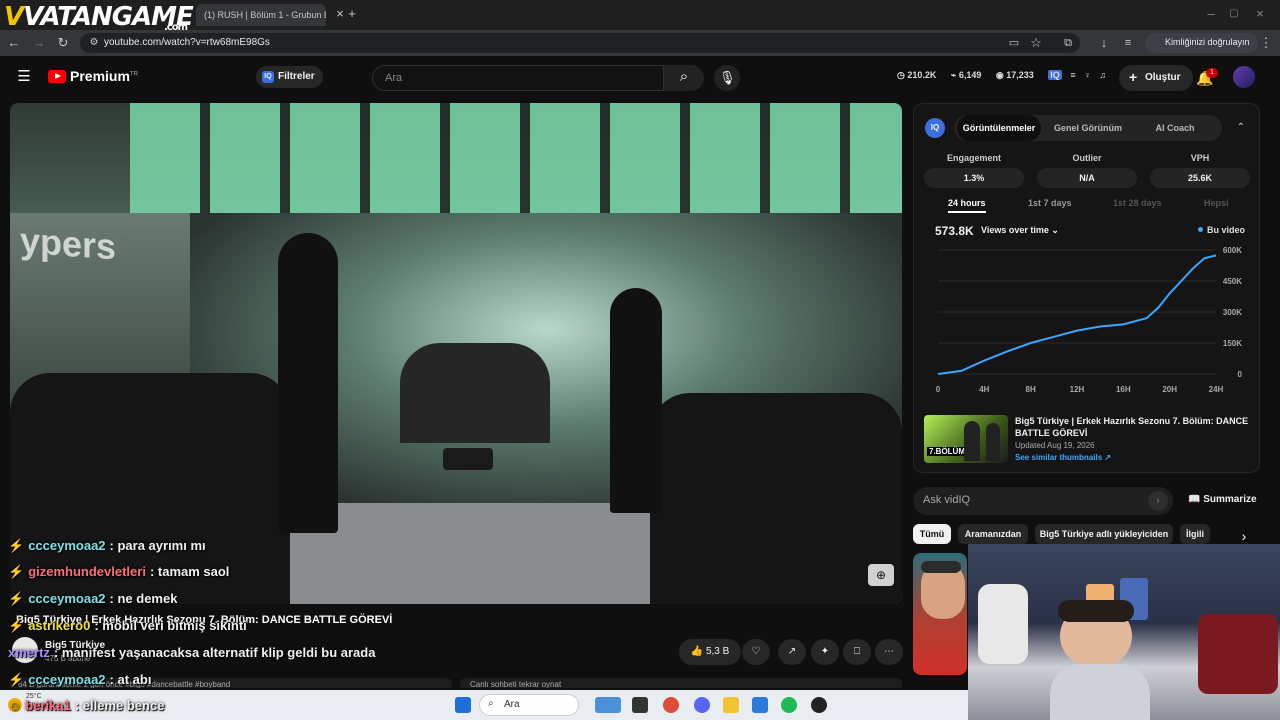 This screenshot has width=1280, height=720. Describe the element at coordinates (681, 683) in the screenshot. I see `live-chat-replay-bar: Canlı sohbeti tekrar oynat` at that location.